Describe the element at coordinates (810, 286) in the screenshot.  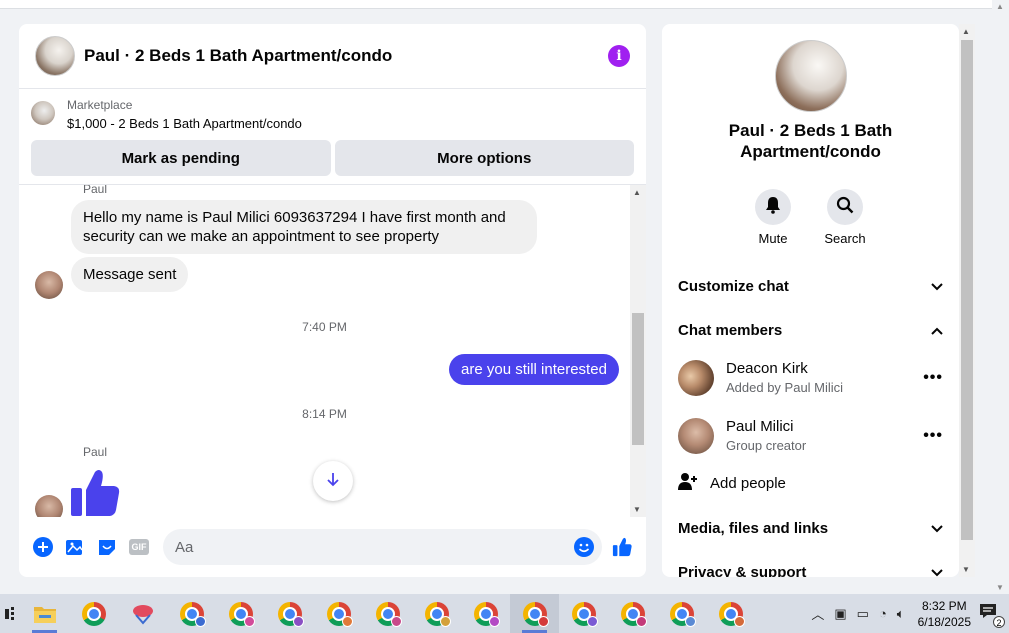
I see `customize-chat-row: Customize chat` at that location.